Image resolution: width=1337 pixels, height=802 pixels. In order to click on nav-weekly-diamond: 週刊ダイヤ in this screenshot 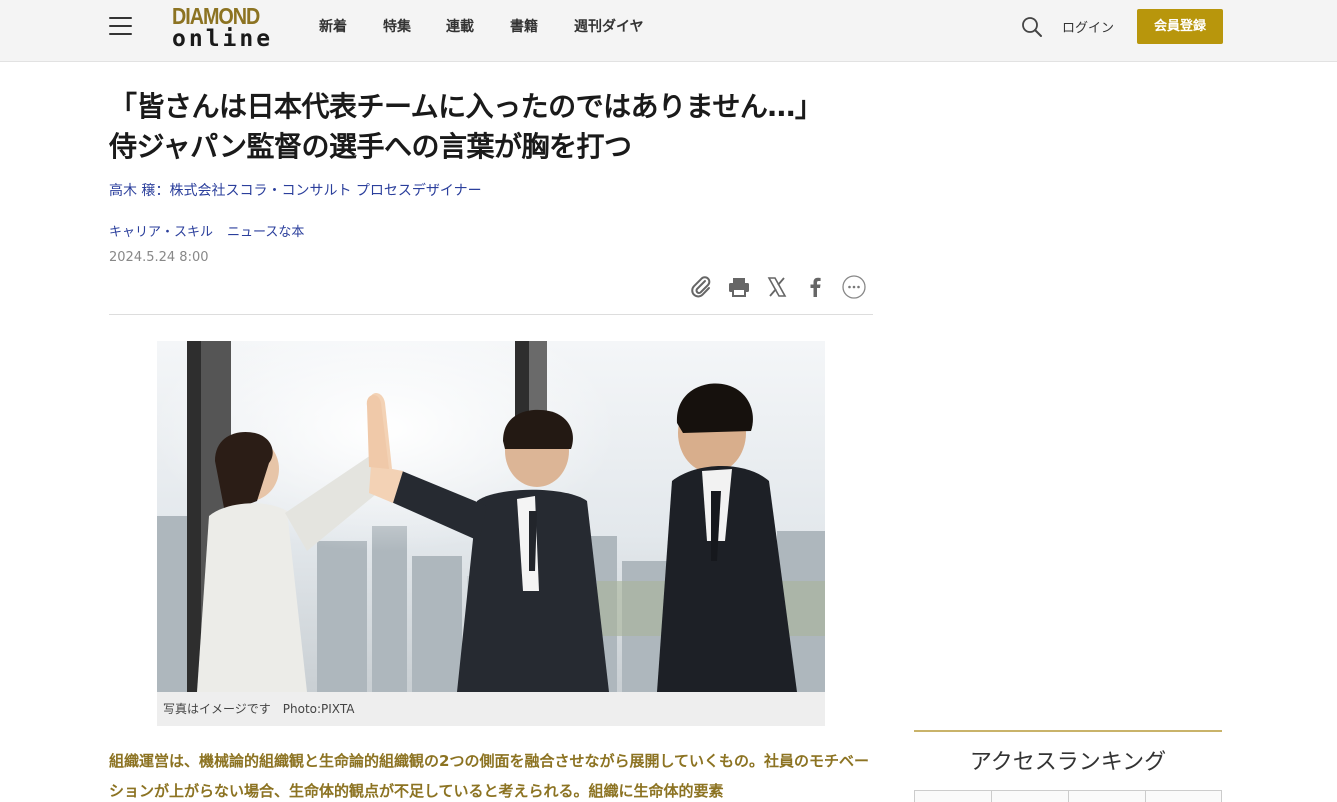, I will do `click(609, 26)`.